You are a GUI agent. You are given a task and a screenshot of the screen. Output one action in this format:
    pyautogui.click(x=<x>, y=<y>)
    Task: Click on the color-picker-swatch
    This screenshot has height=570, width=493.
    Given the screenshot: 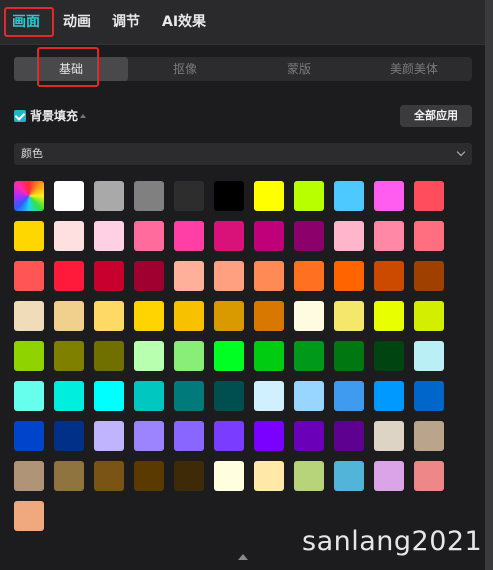 What is the action you would take?
    pyautogui.click(x=29, y=196)
    